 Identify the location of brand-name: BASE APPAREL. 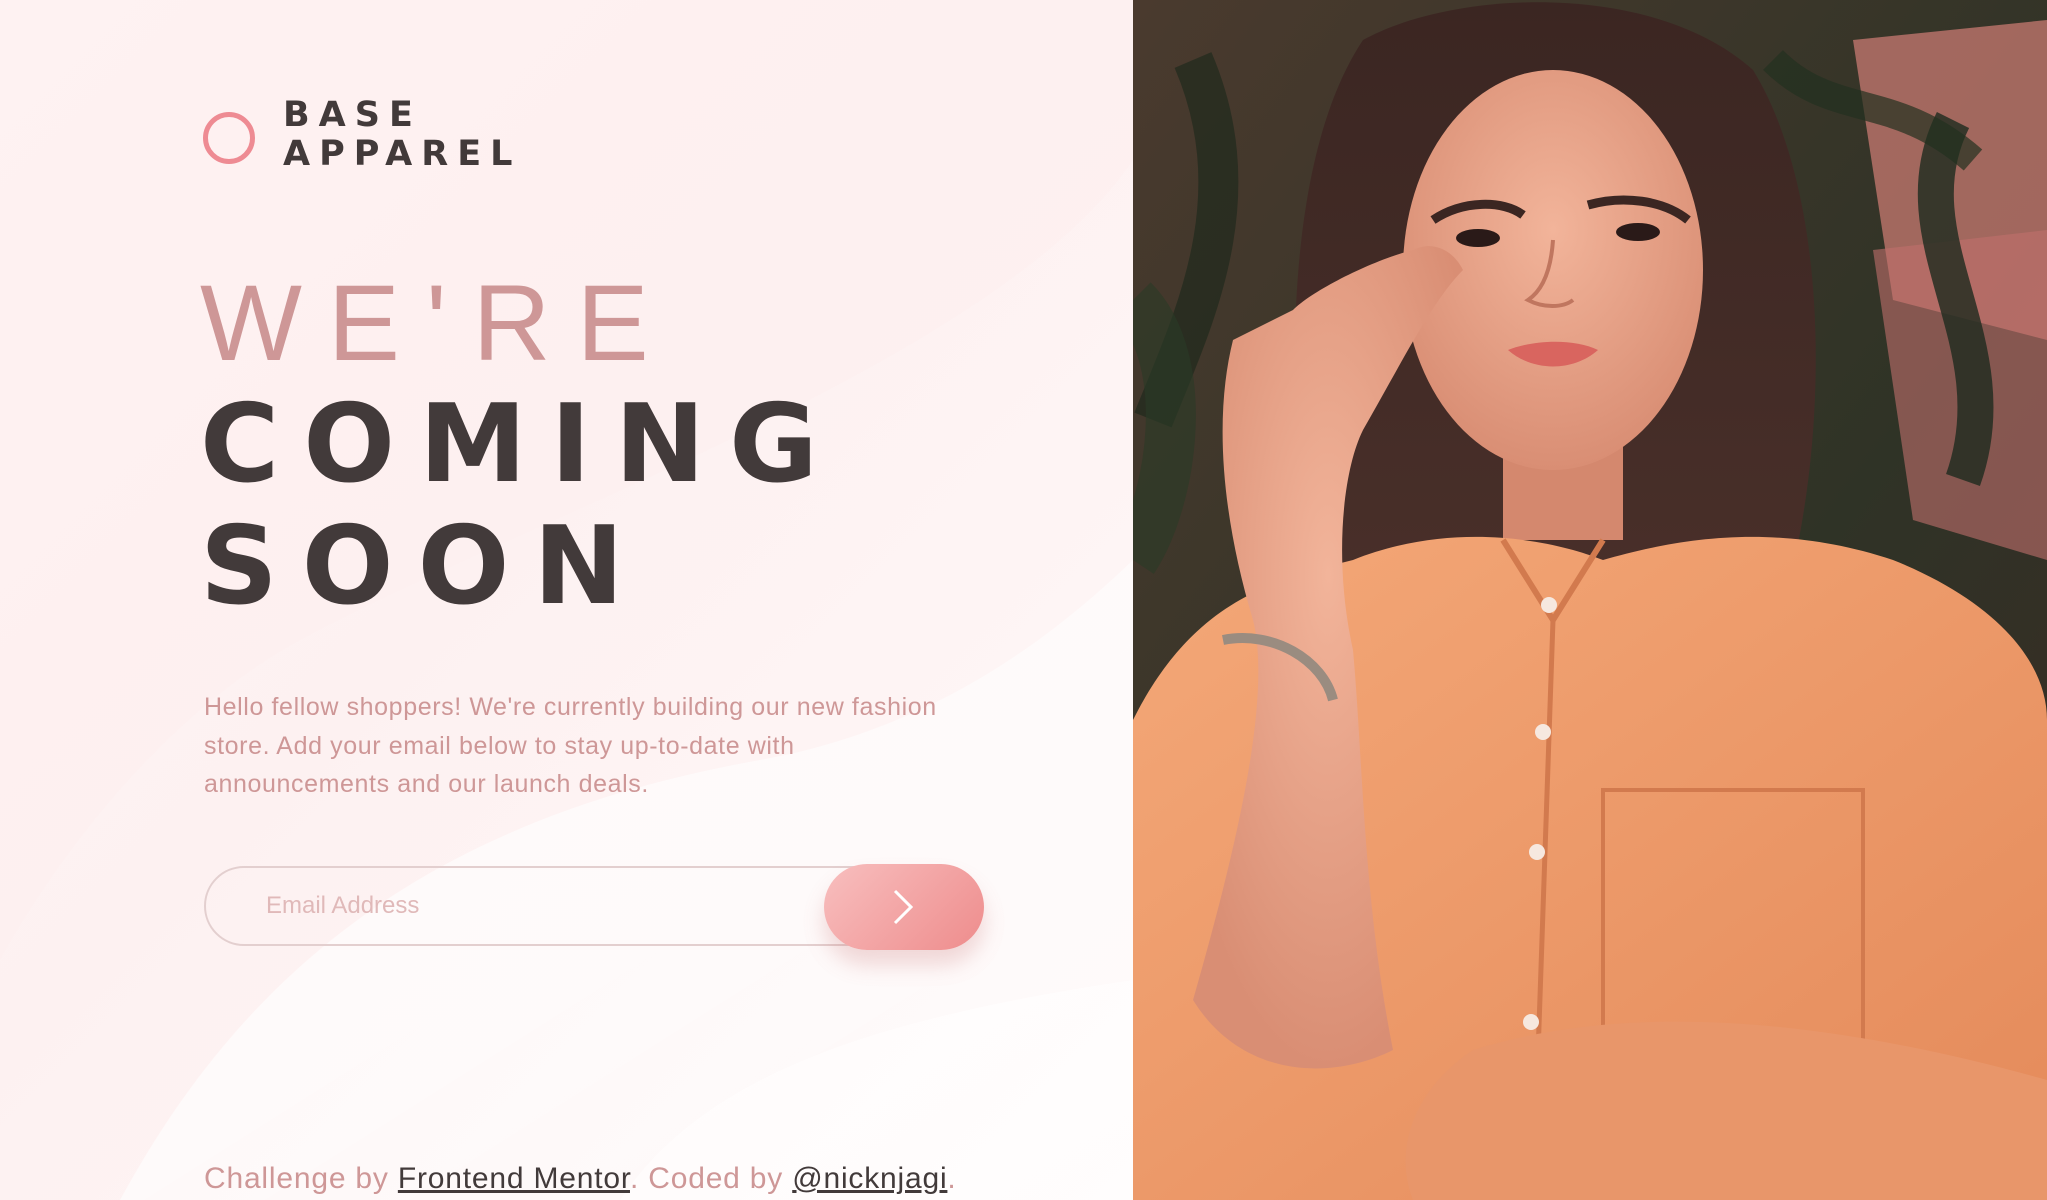
(402, 135).